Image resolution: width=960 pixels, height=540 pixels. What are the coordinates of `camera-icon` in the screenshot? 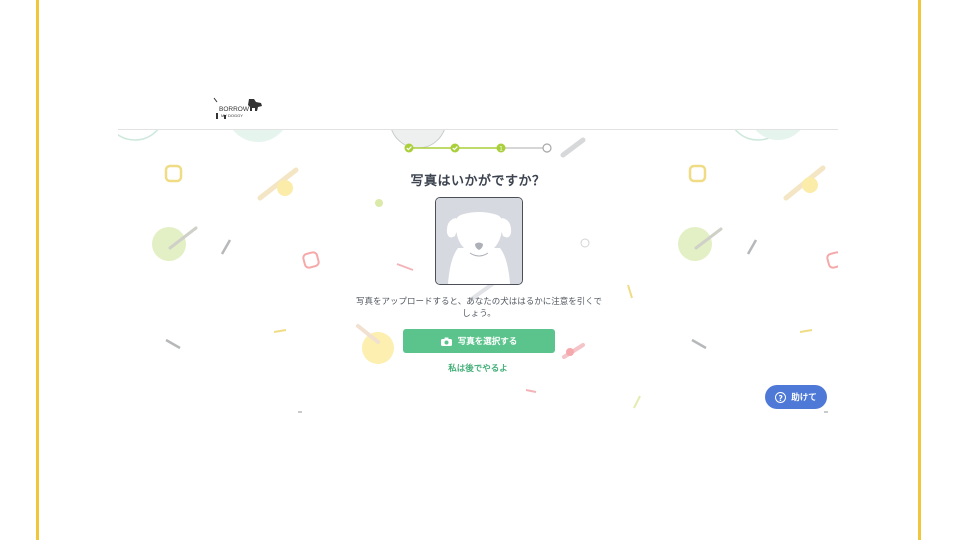 It's located at (446, 341).